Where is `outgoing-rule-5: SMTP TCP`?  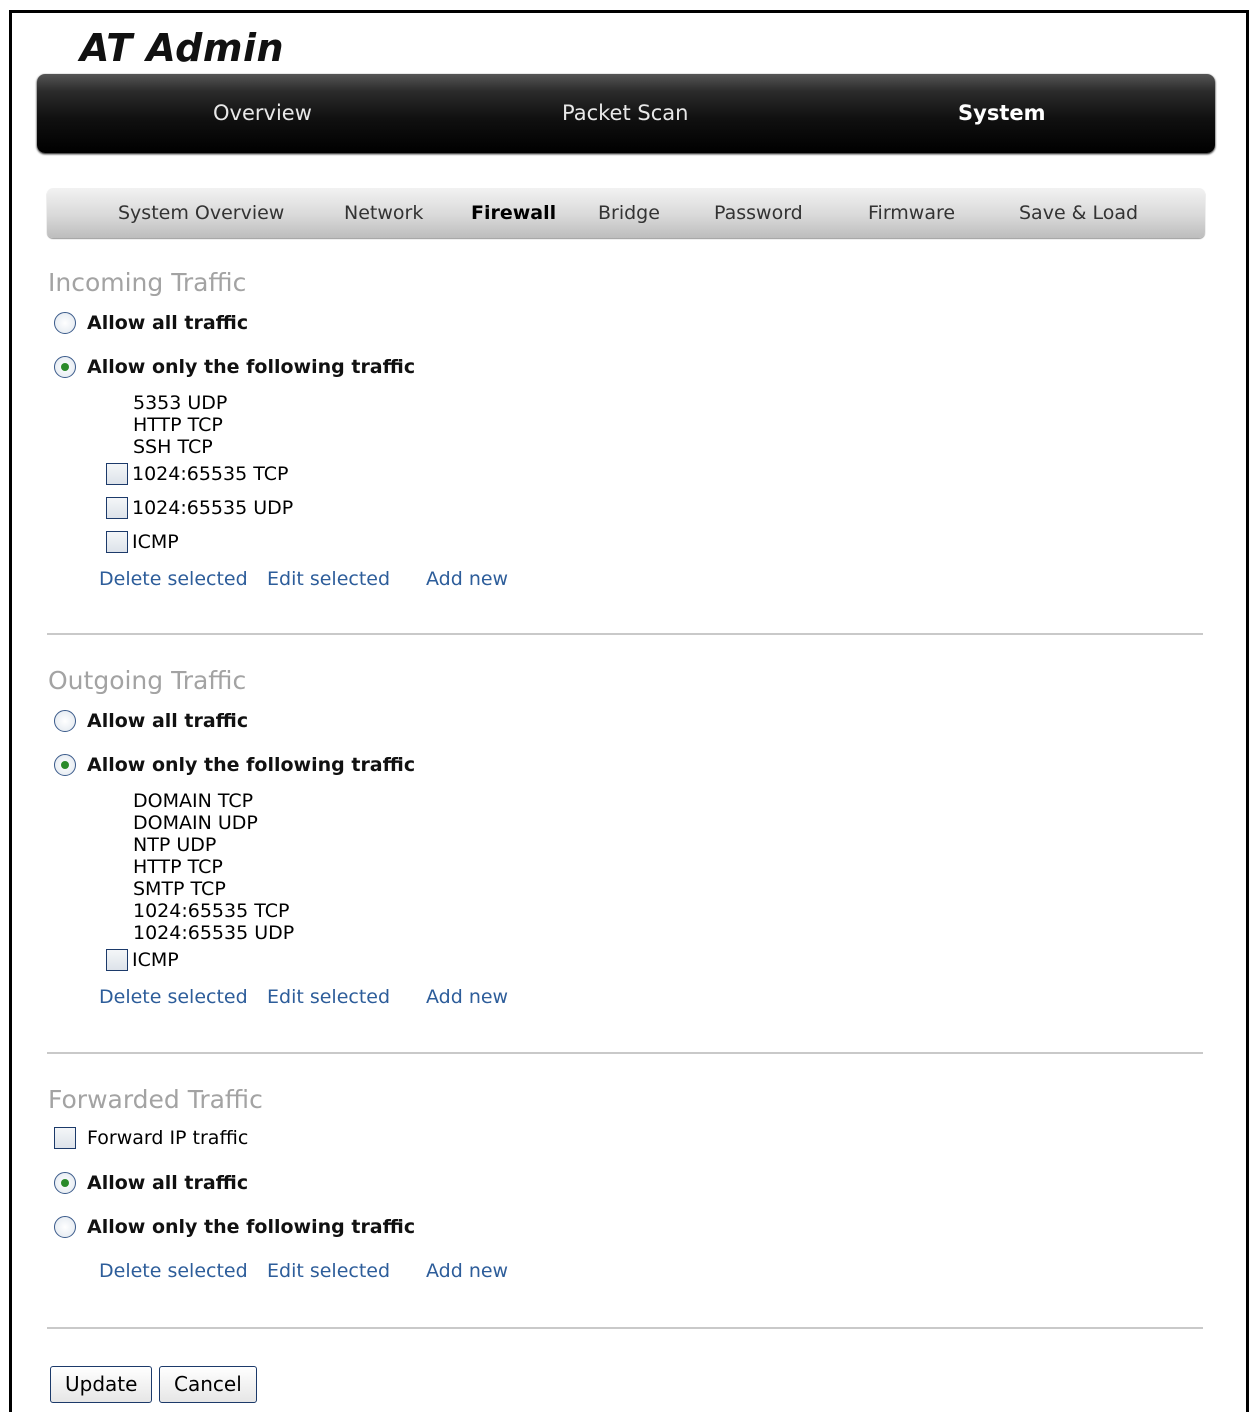
outgoing-rule-5: SMTP TCP is located at coordinates (179, 889).